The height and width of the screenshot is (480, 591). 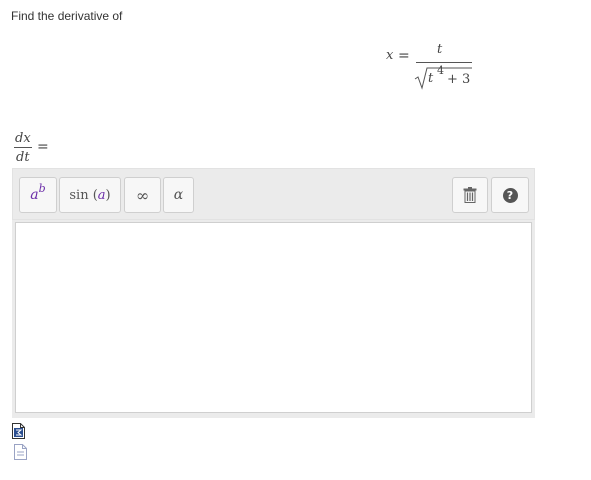 I want to click on greek-alpha-icon: α, so click(x=178, y=195).